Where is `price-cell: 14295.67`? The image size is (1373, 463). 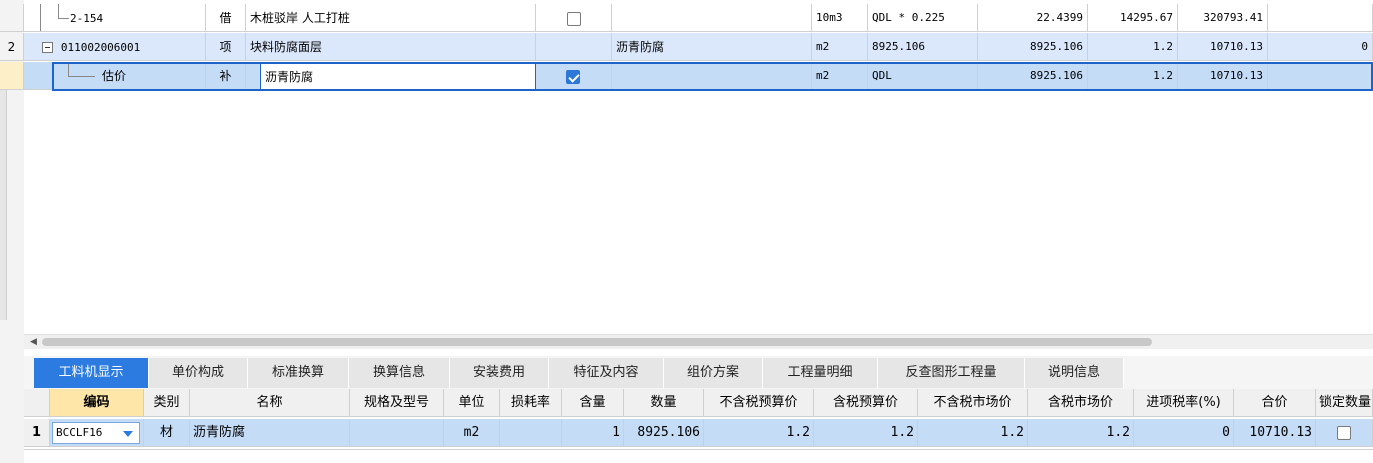
price-cell: 14295.67 is located at coordinates (1133, 18).